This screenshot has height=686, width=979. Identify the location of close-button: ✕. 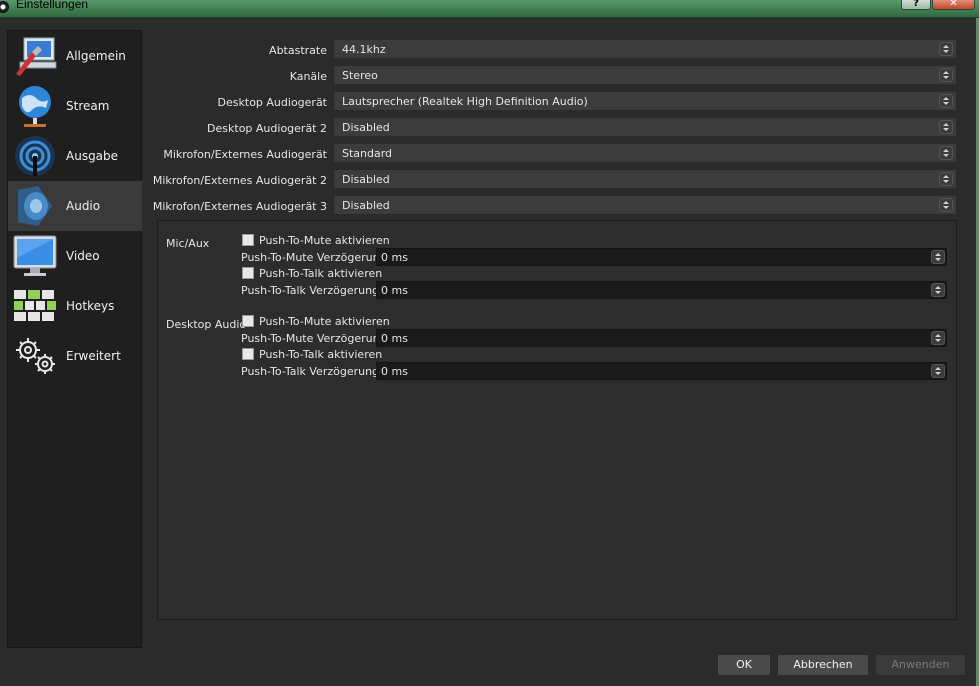
(953, 5).